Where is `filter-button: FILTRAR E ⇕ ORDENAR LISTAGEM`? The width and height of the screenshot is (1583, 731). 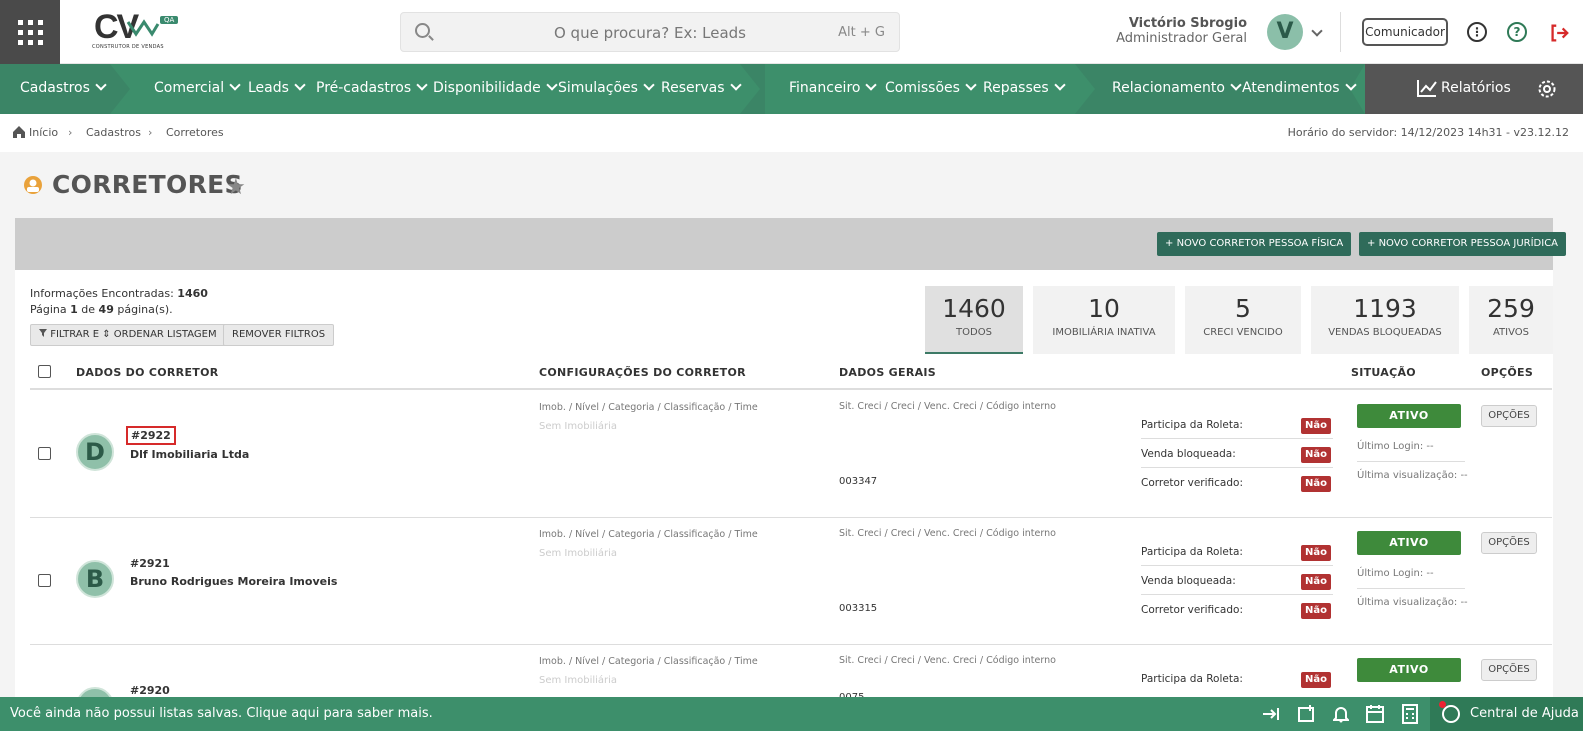 filter-button: FILTRAR E ⇕ ORDENAR LISTAGEM is located at coordinates (128, 335).